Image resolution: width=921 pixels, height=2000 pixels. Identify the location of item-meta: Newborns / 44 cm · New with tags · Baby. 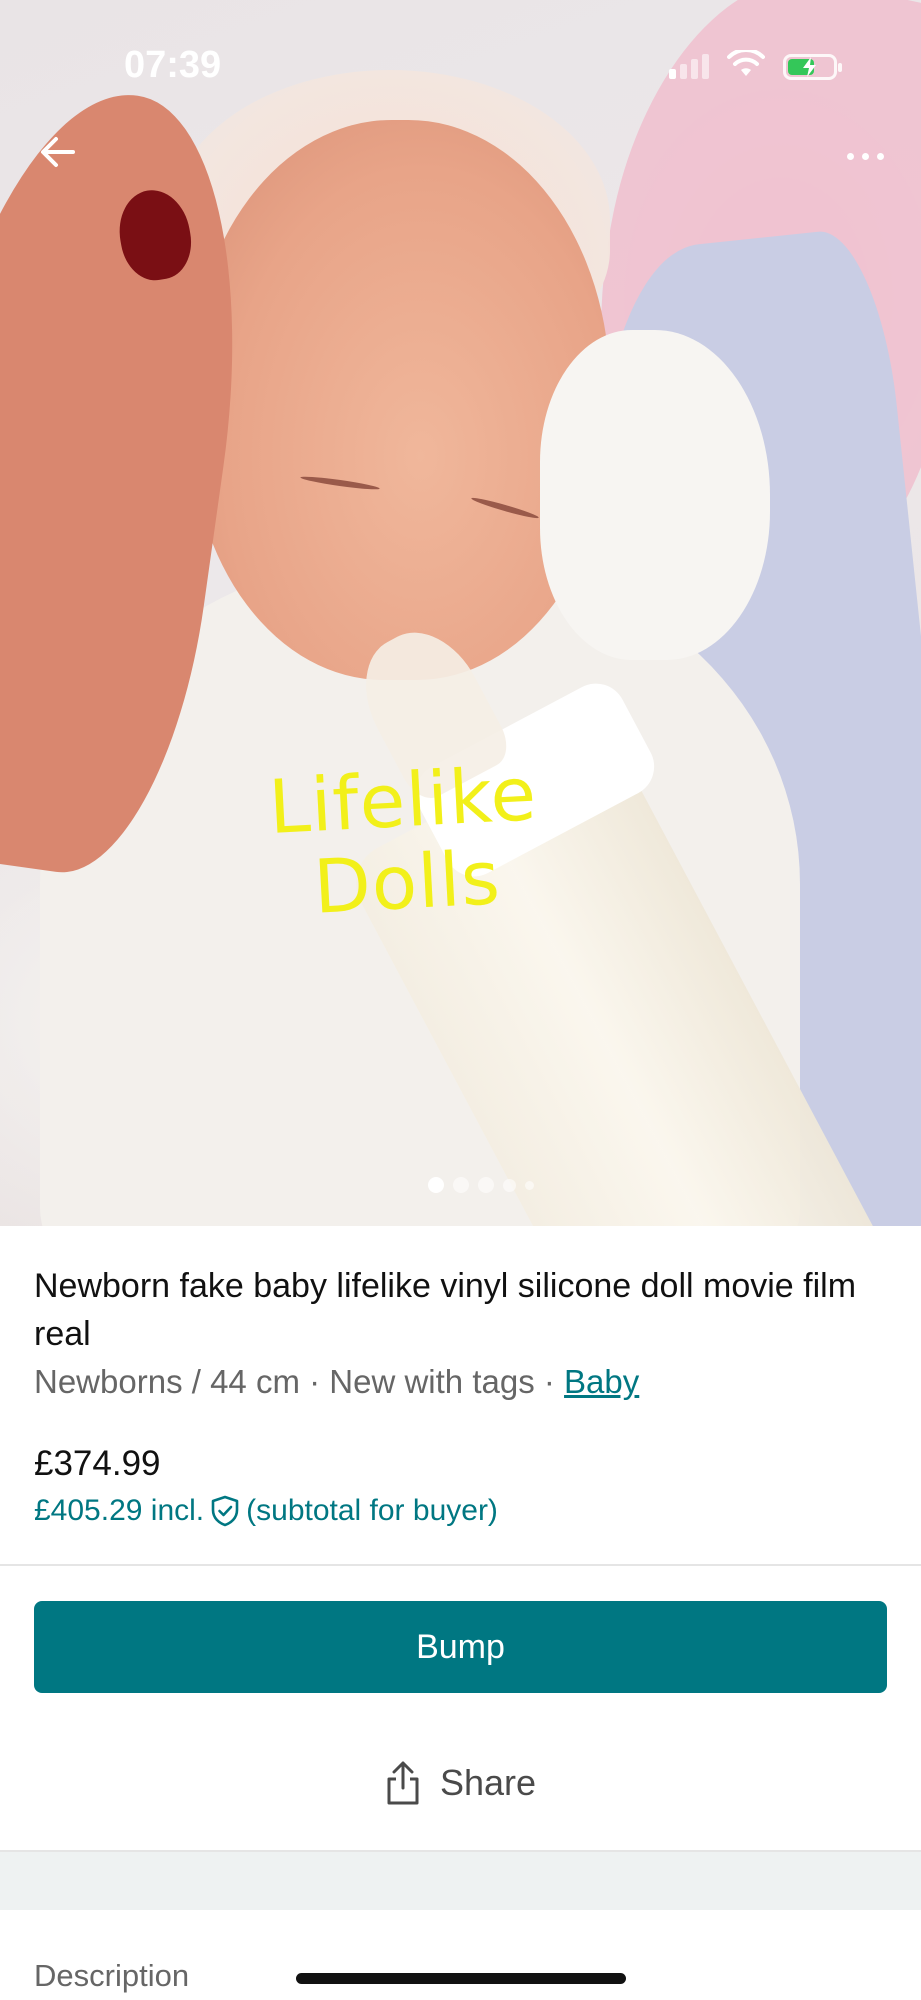
(464, 1382).